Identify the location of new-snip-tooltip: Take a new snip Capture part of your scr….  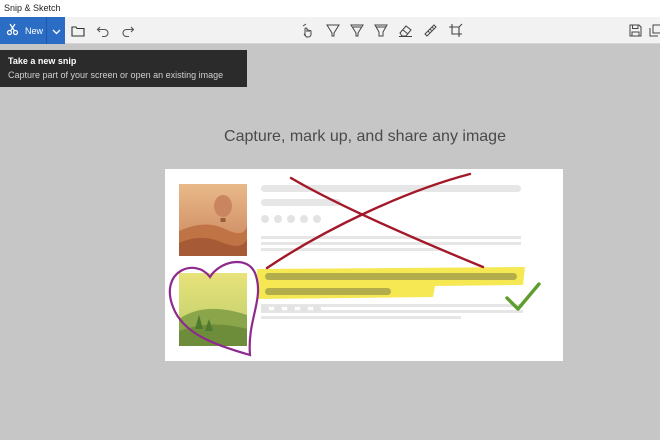
(123, 68).